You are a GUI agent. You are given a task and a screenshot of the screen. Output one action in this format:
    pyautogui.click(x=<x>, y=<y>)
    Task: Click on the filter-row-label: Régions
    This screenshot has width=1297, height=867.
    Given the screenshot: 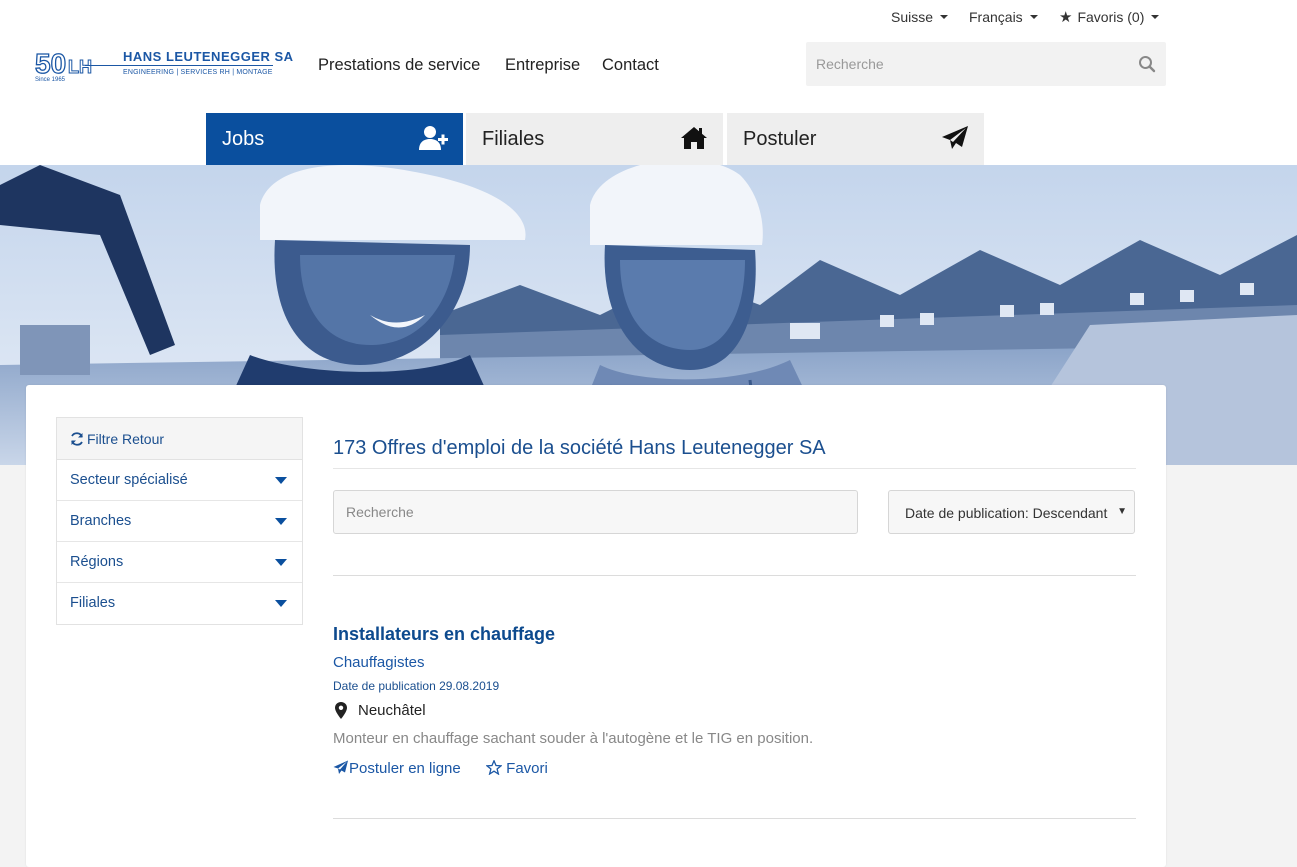 What is the action you would take?
    pyautogui.click(x=97, y=562)
    